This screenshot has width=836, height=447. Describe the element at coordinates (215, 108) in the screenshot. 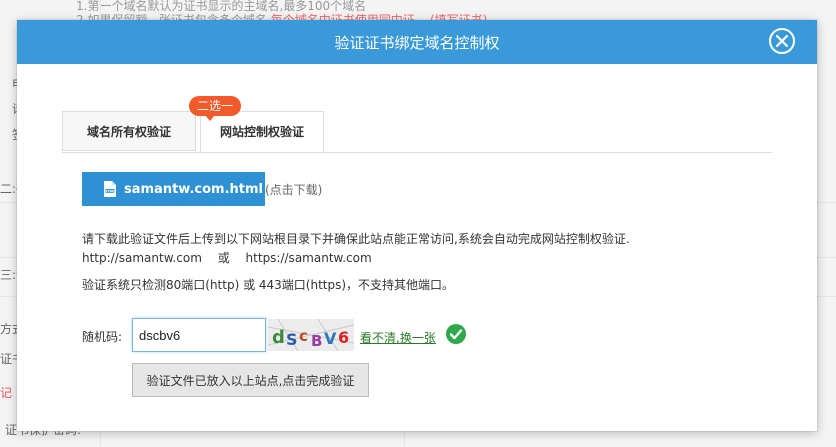

I see `choose-one-badge: 二选一` at that location.